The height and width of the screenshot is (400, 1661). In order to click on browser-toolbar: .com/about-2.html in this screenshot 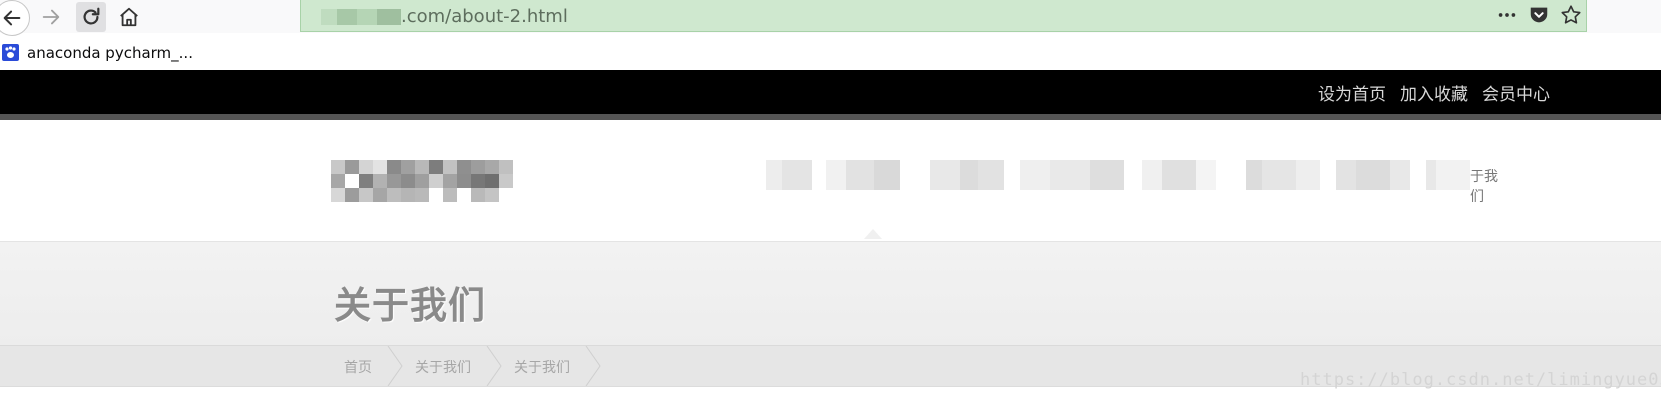, I will do `click(830, 18)`.